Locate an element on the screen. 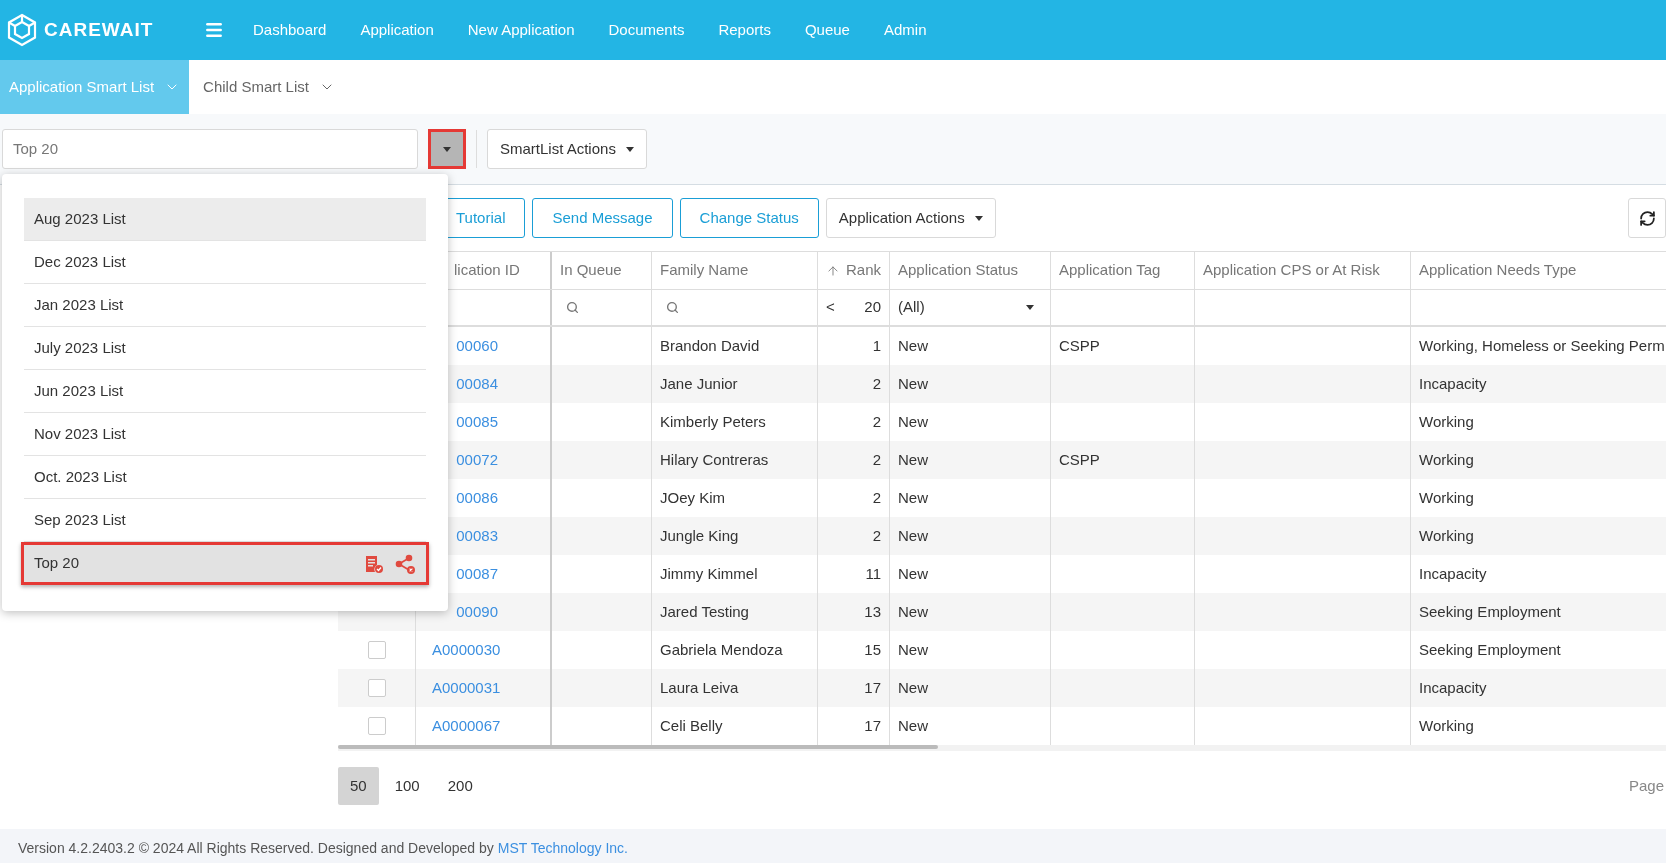  column-header: Application CPS or At Risk is located at coordinates (1303, 270).